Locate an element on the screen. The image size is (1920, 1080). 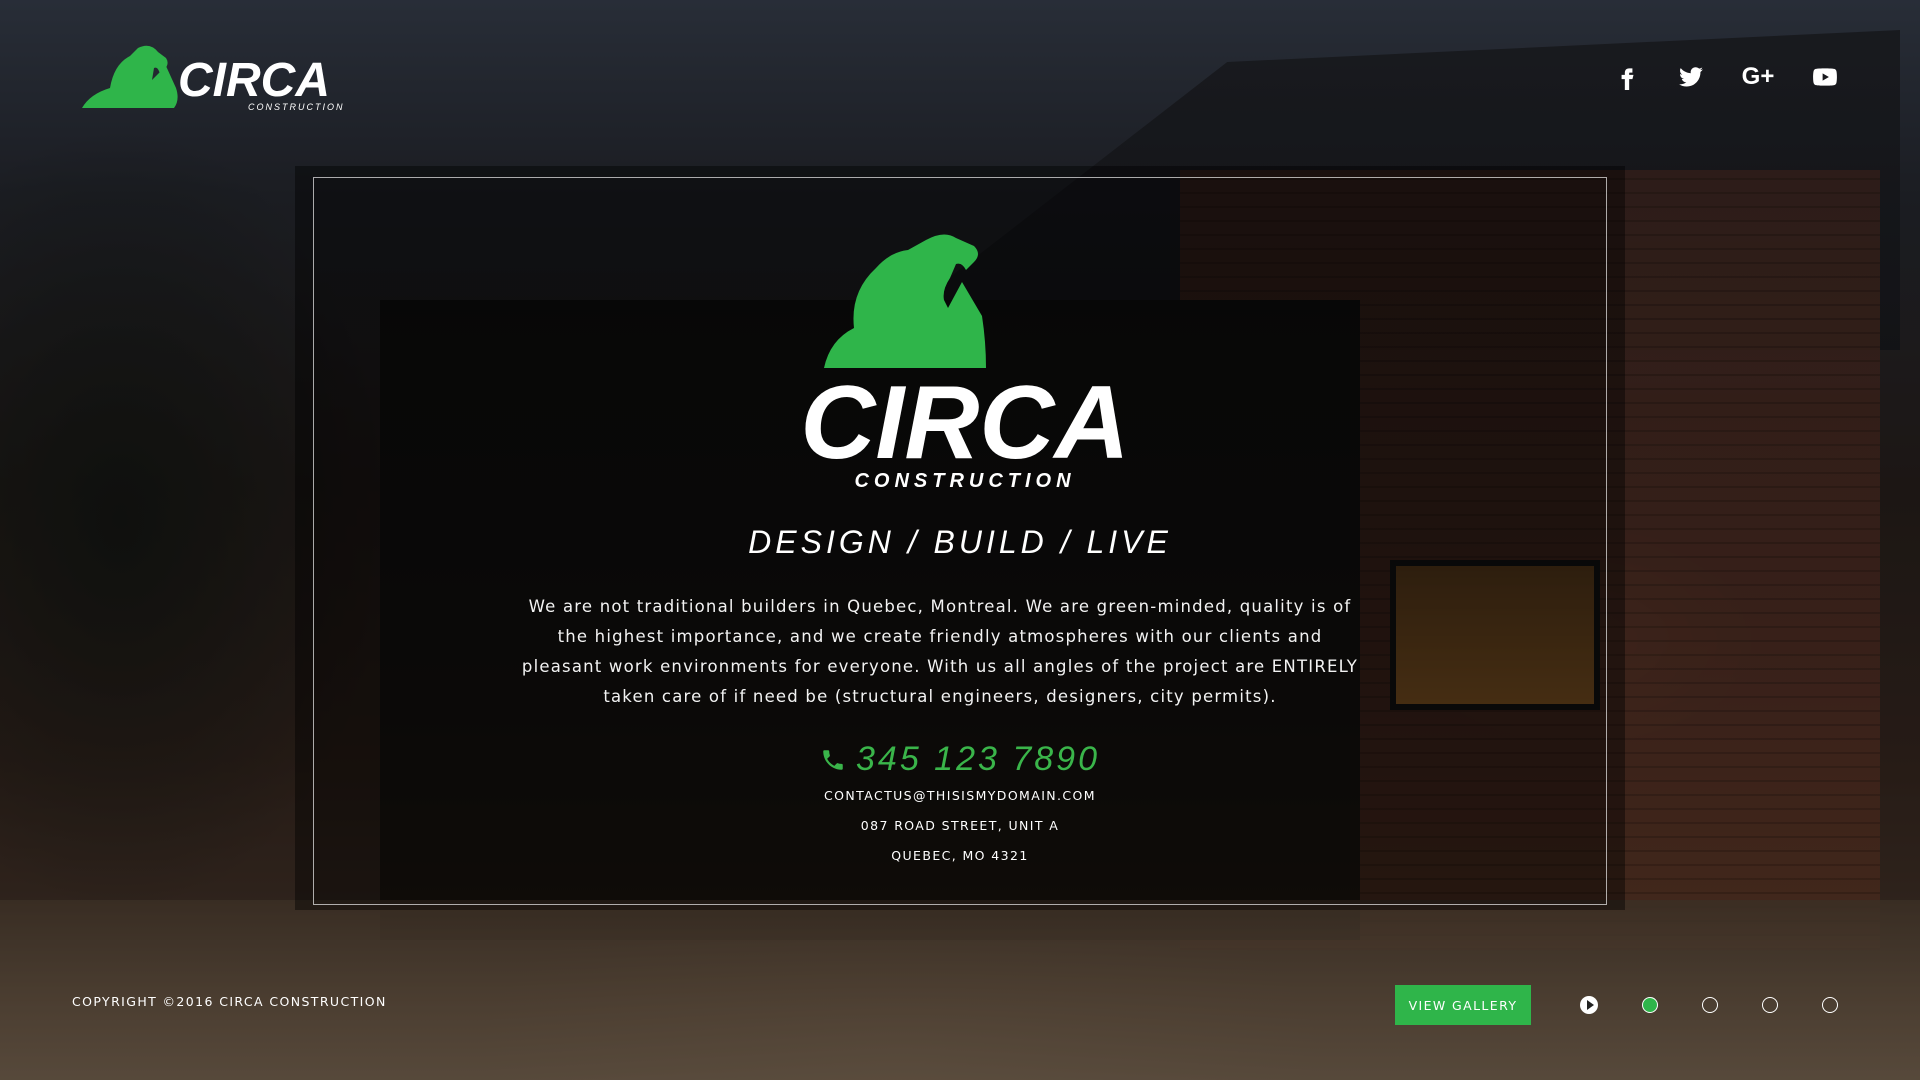
social-links: G+ is located at coordinates (1726, 77).